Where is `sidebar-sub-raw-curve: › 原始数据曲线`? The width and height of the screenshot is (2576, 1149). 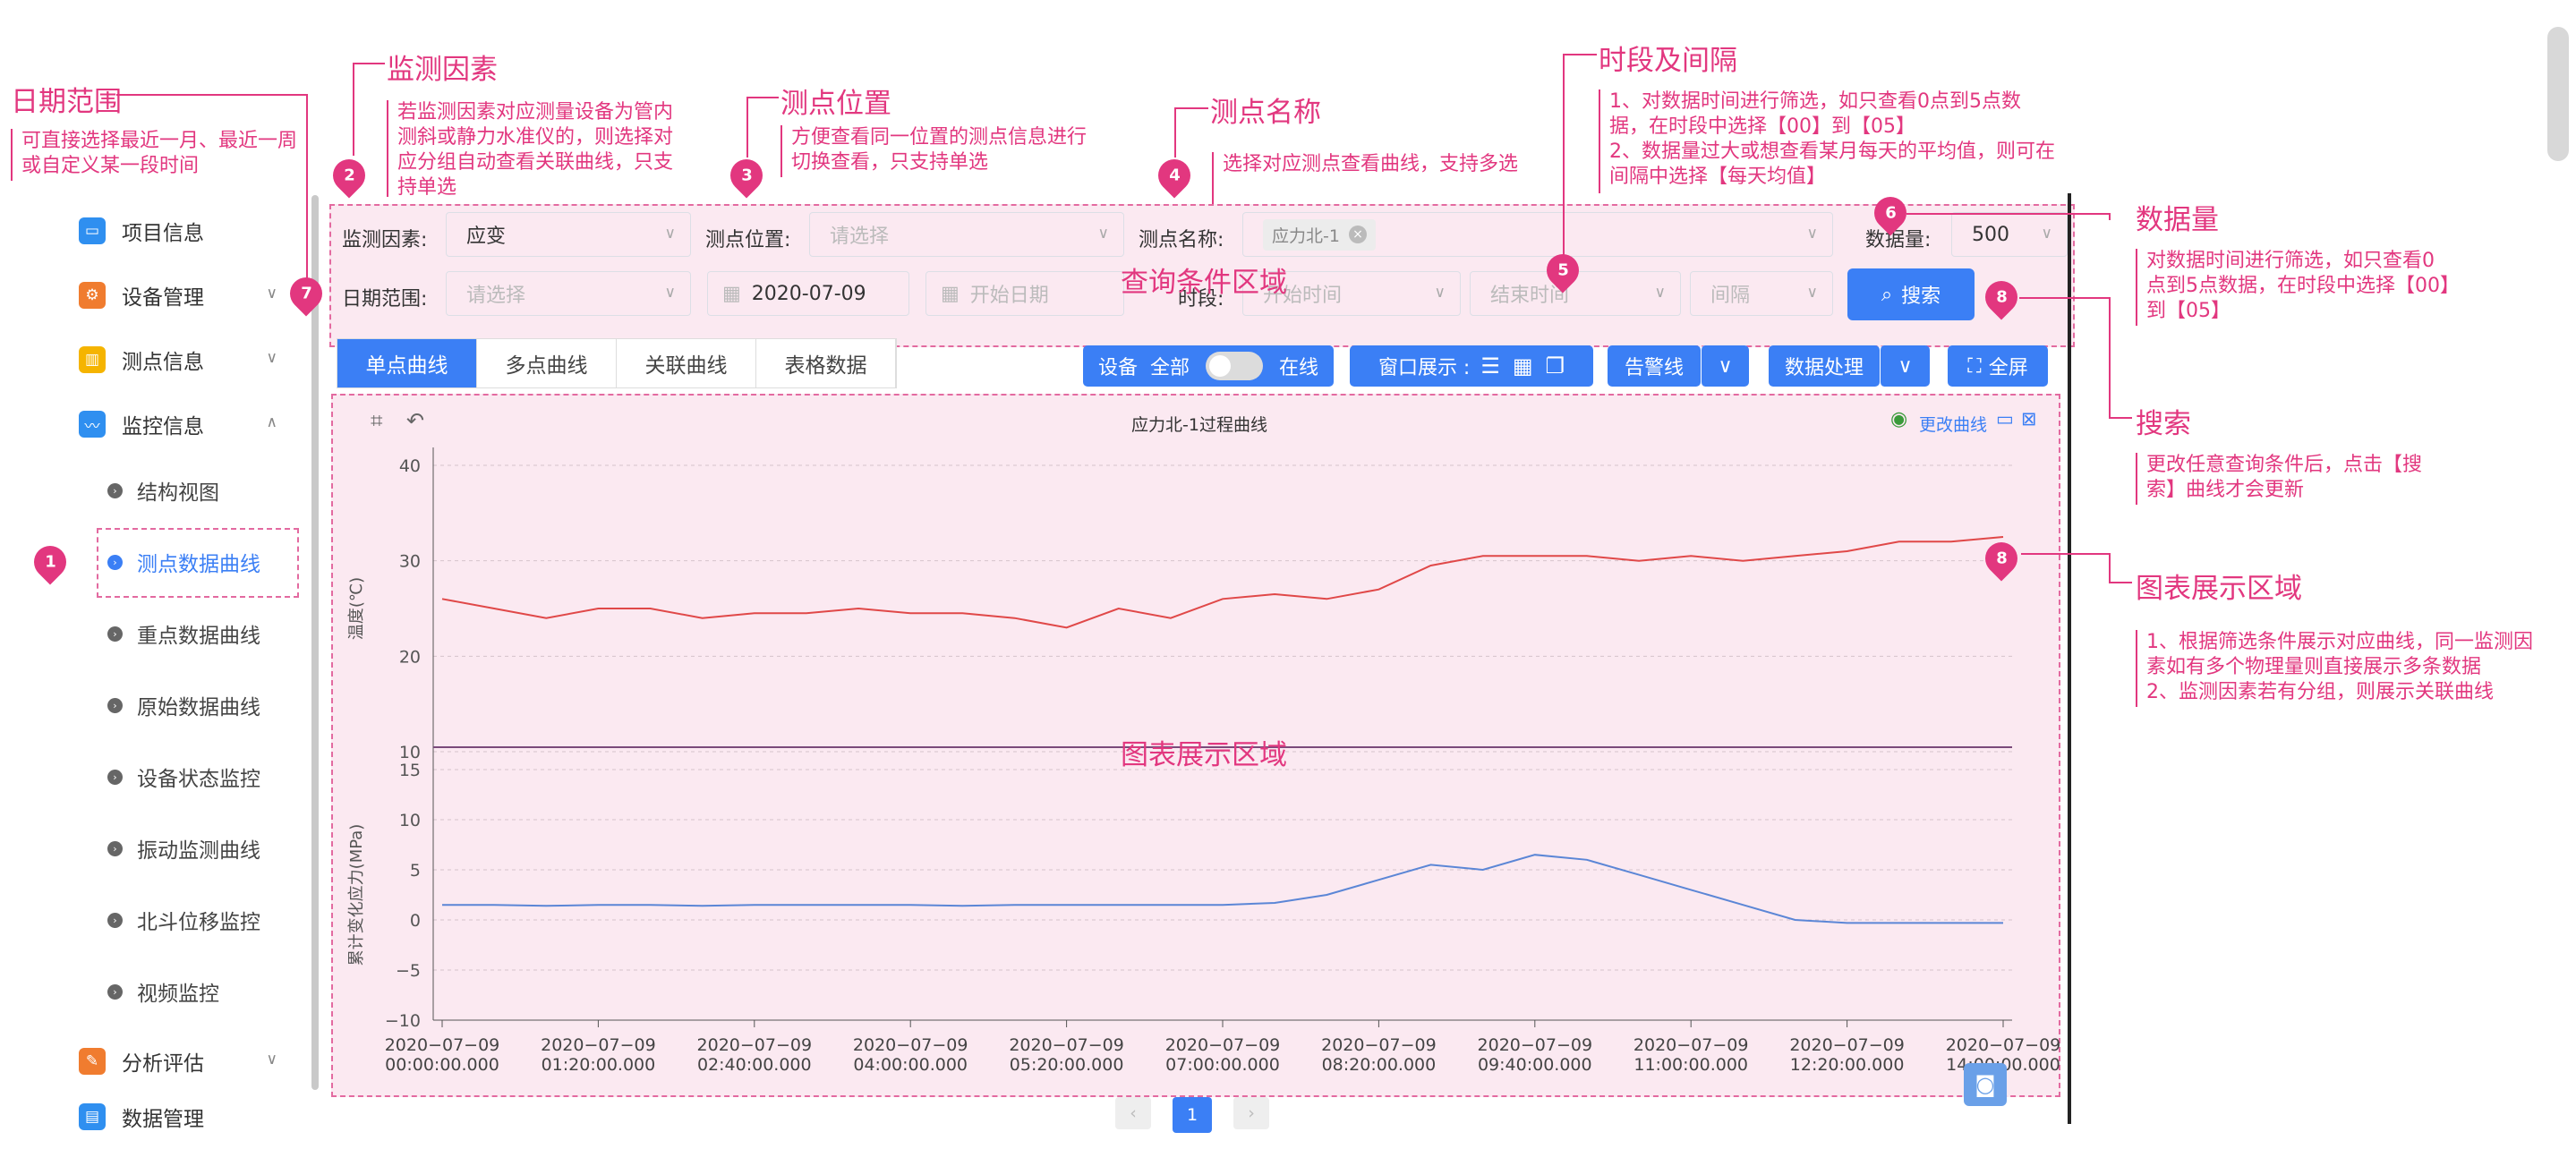 sidebar-sub-raw-curve: › 原始数据曲线 is located at coordinates (205, 705).